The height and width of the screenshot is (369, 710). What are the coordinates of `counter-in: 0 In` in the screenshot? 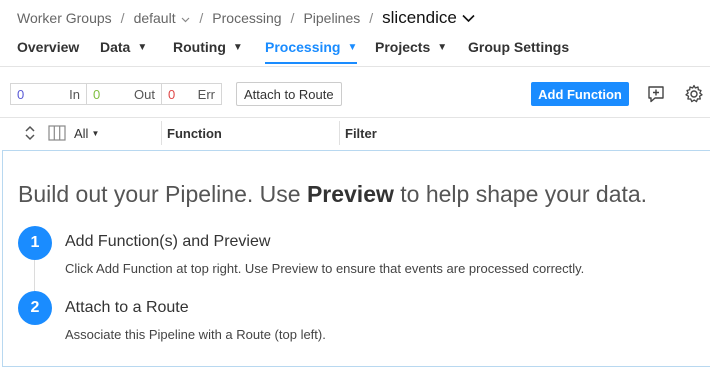 It's located at (49, 94).